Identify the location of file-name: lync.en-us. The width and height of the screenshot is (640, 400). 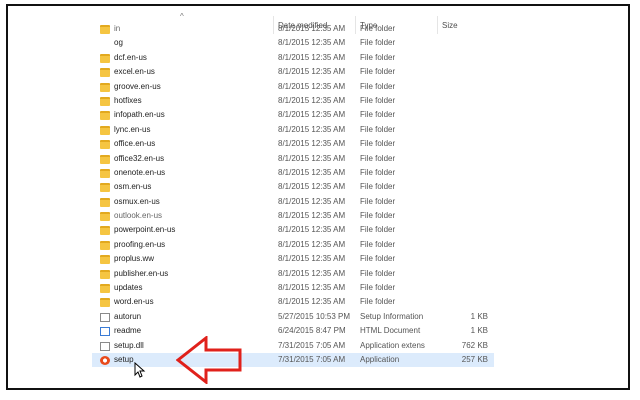
(132, 129).